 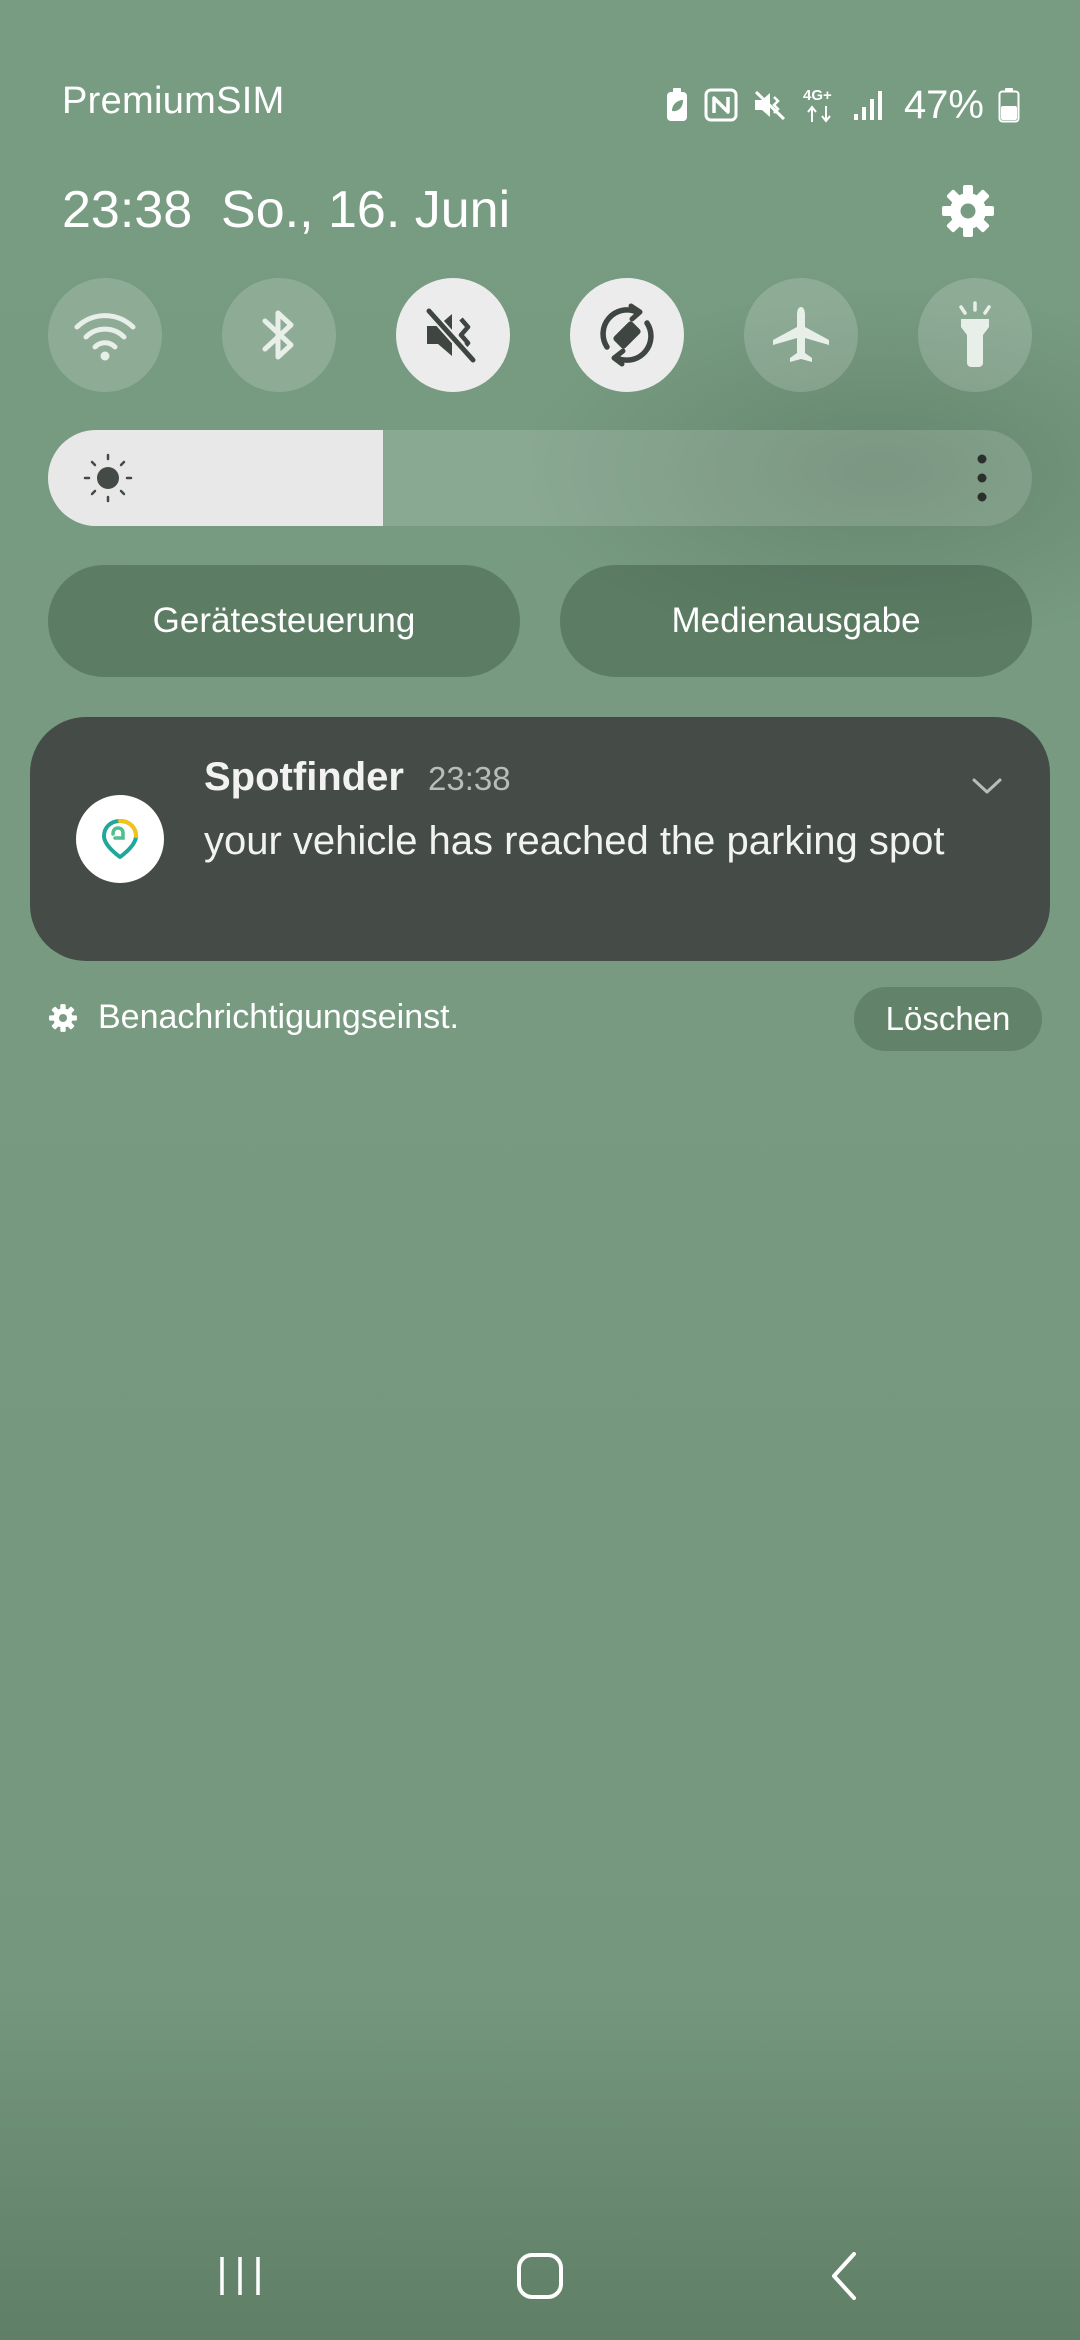 I want to click on chevron-down-icon, so click(x=987, y=786).